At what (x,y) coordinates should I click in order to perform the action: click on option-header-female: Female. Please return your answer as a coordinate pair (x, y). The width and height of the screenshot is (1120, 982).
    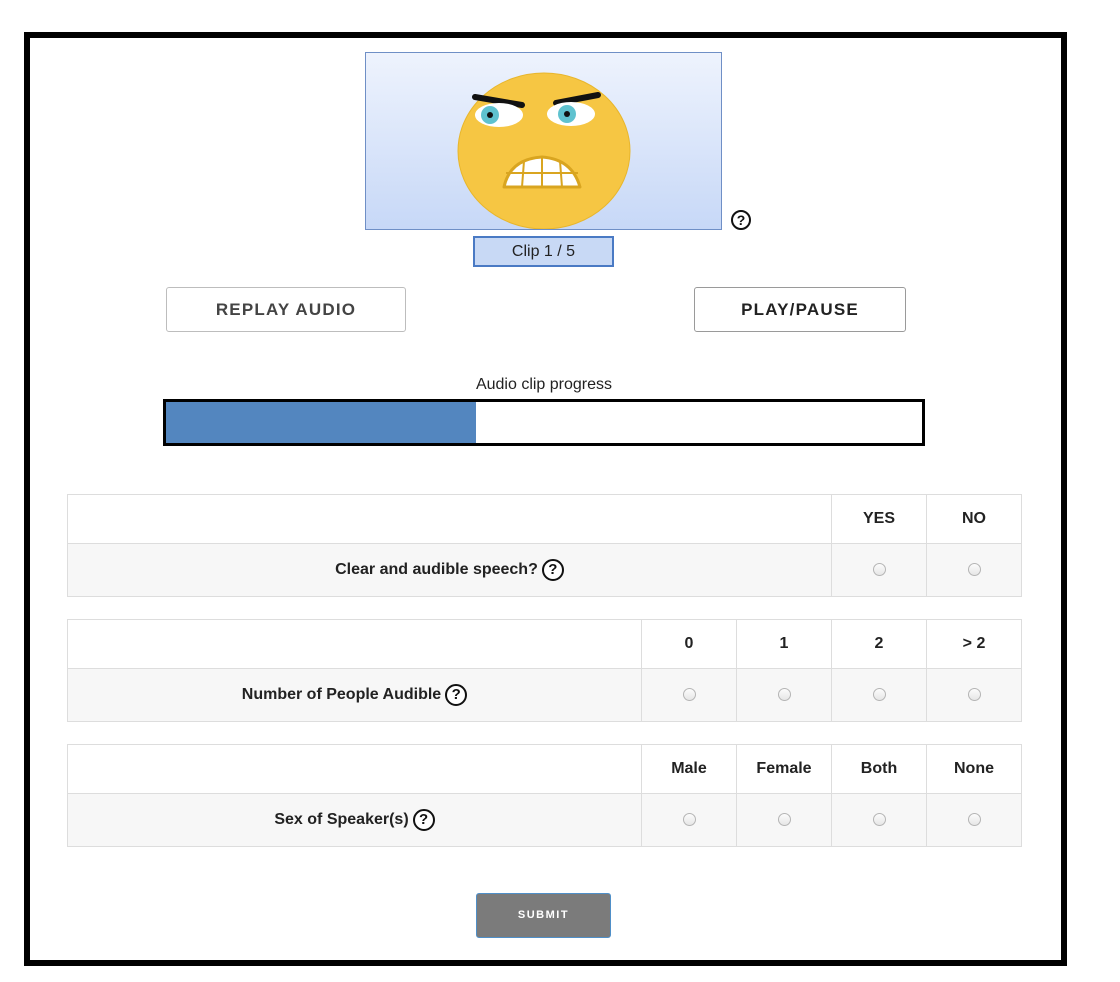
    Looking at the image, I should click on (784, 769).